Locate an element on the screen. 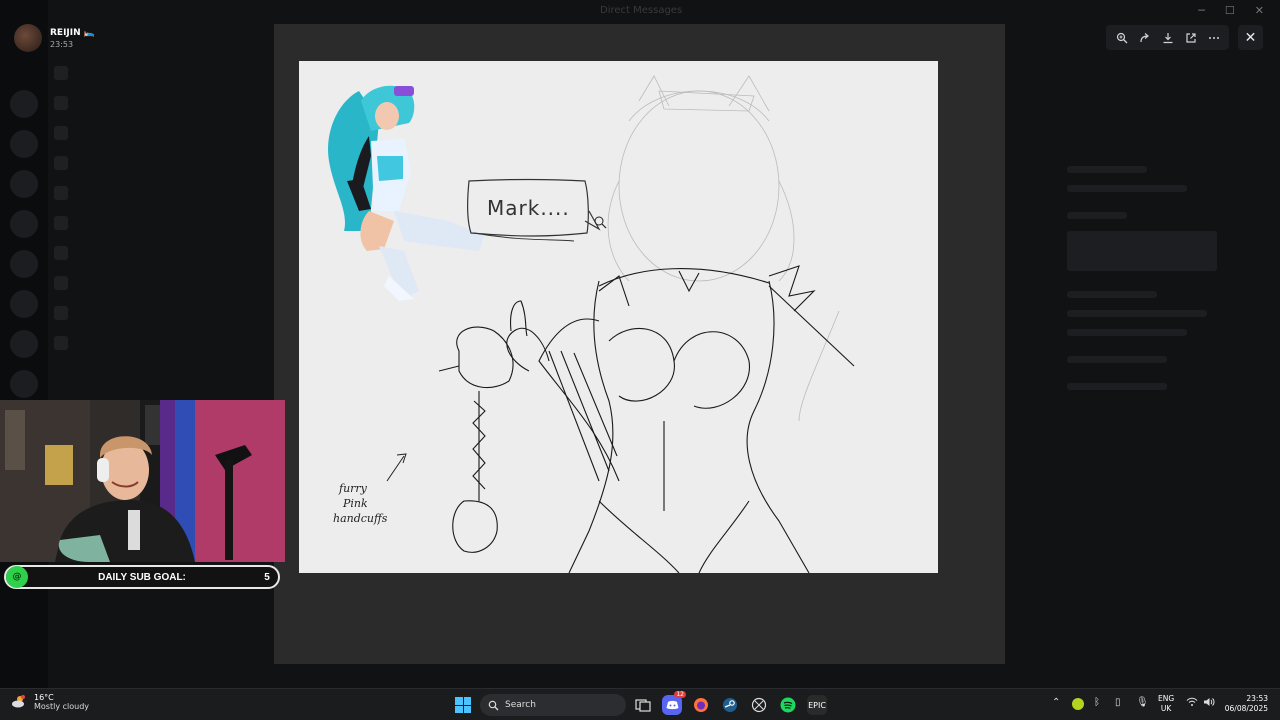  clock-time: 23:53 is located at coordinates (1257, 698).